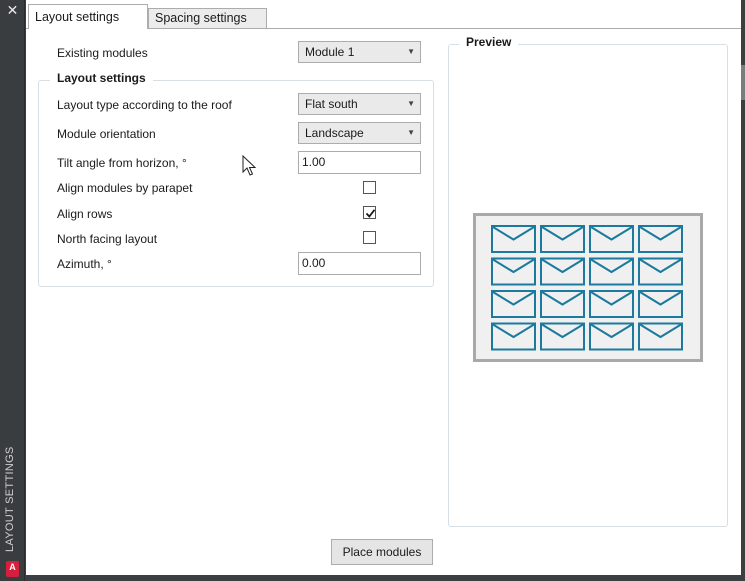 The image size is (745, 581). What do you see at coordinates (385, 578) in the screenshot?
I see `window-bottom-edge` at bounding box center [385, 578].